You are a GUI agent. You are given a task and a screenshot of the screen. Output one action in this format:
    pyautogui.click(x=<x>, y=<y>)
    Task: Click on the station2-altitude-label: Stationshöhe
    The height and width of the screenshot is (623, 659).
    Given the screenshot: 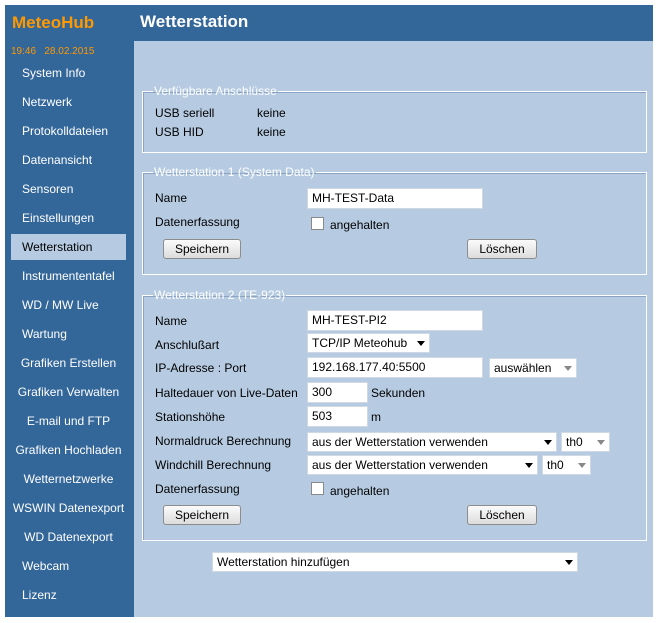 What is the action you would take?
    pyautogui.click(x=190, y=417)
    